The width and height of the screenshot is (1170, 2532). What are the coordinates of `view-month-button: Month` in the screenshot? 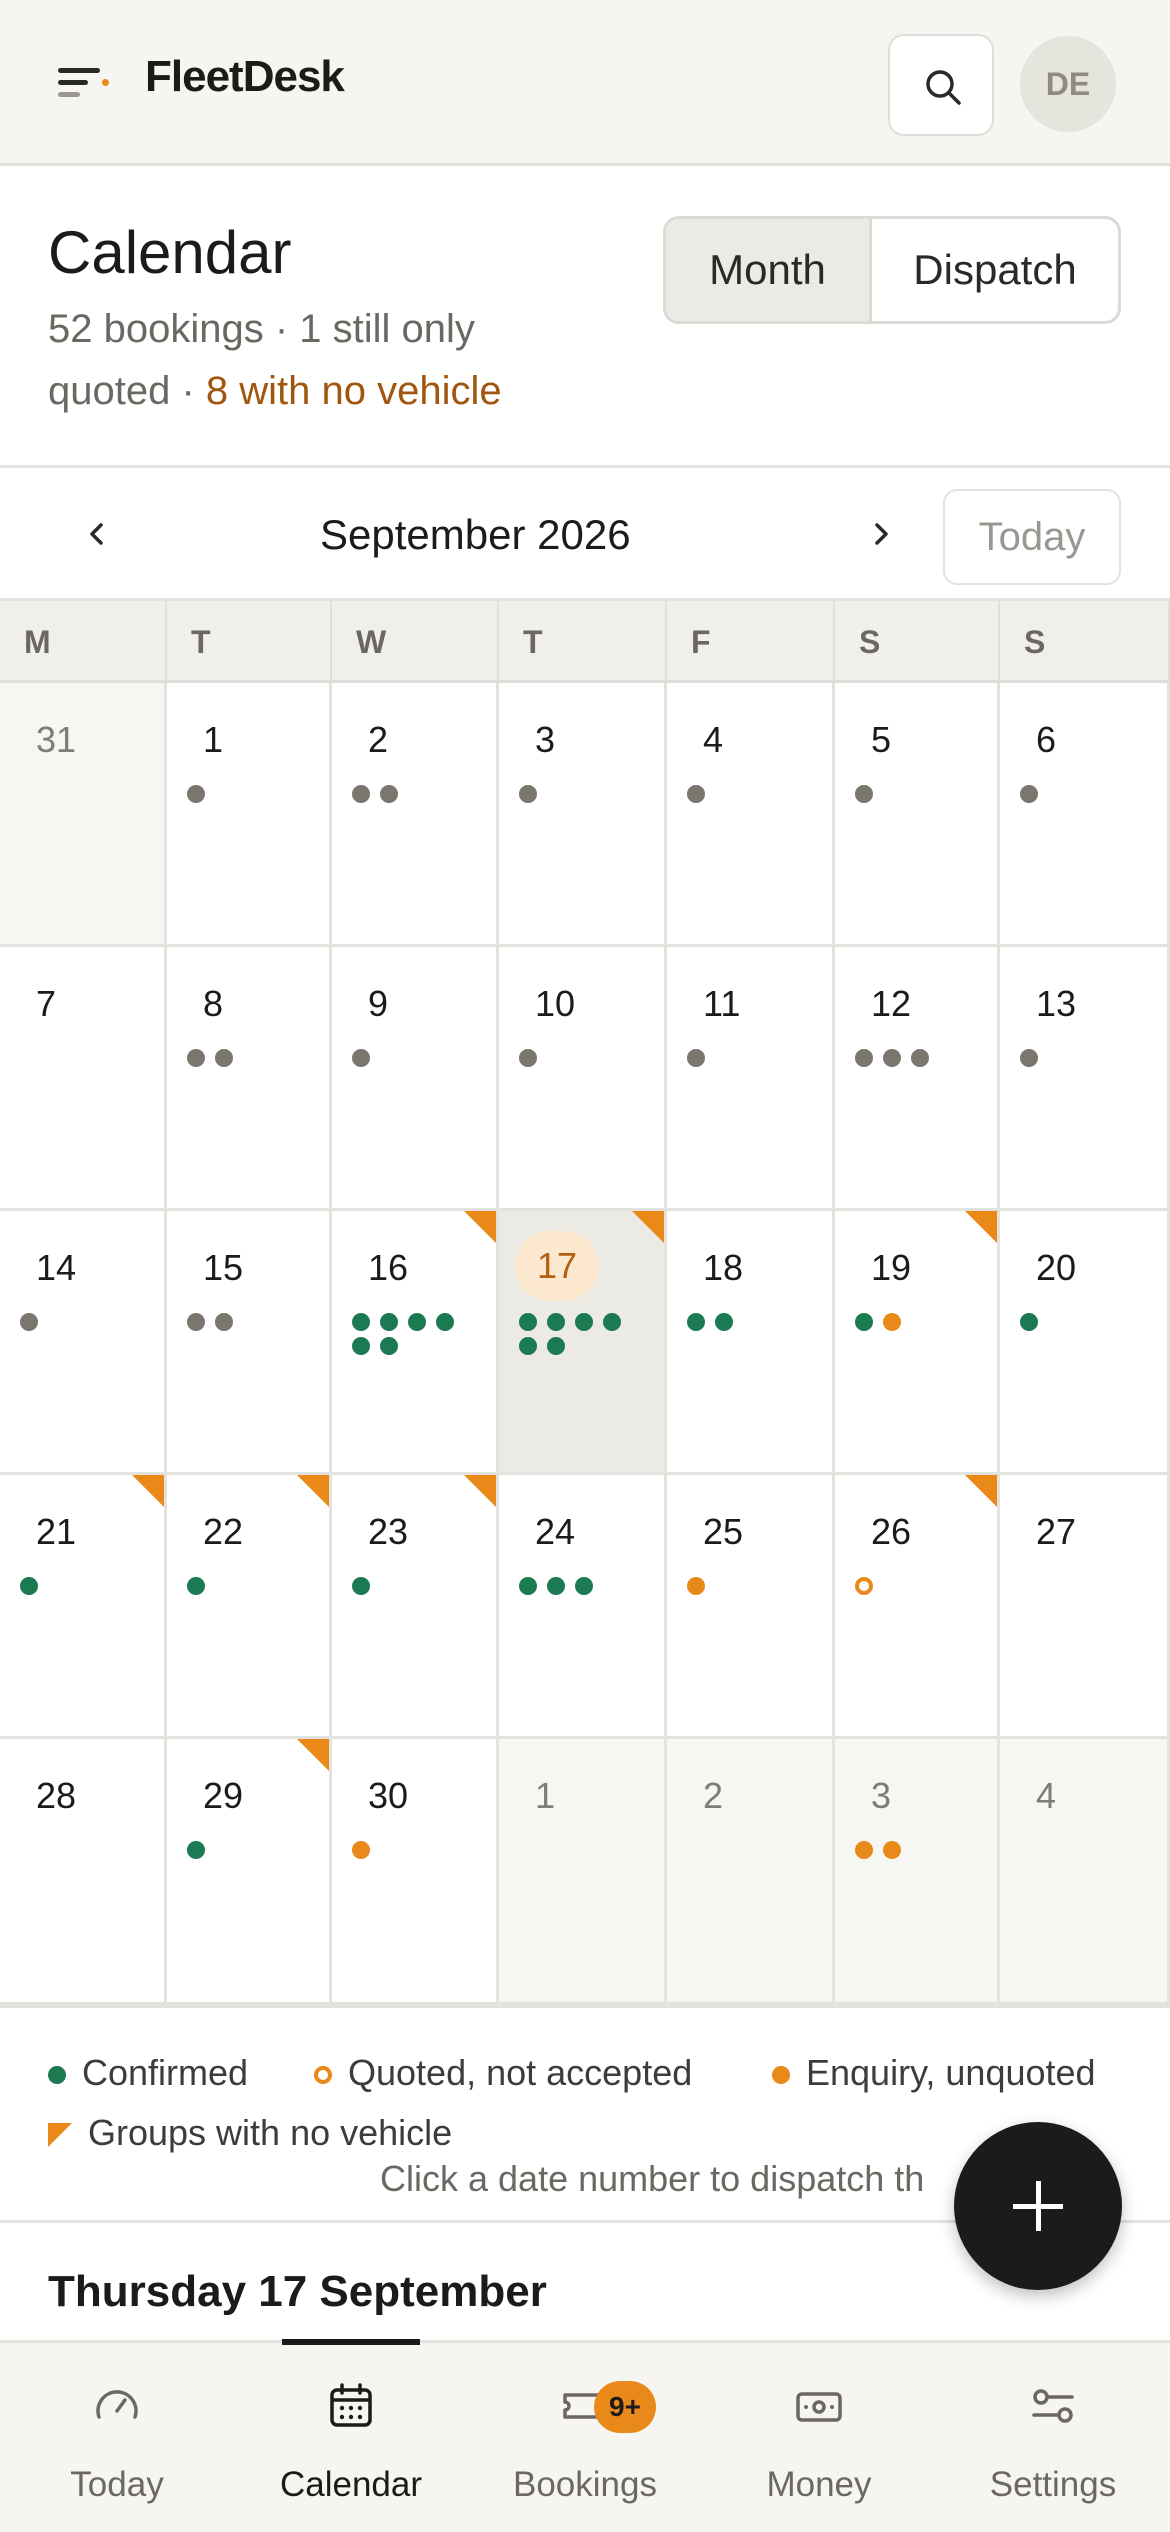 It's located at (769, 270).